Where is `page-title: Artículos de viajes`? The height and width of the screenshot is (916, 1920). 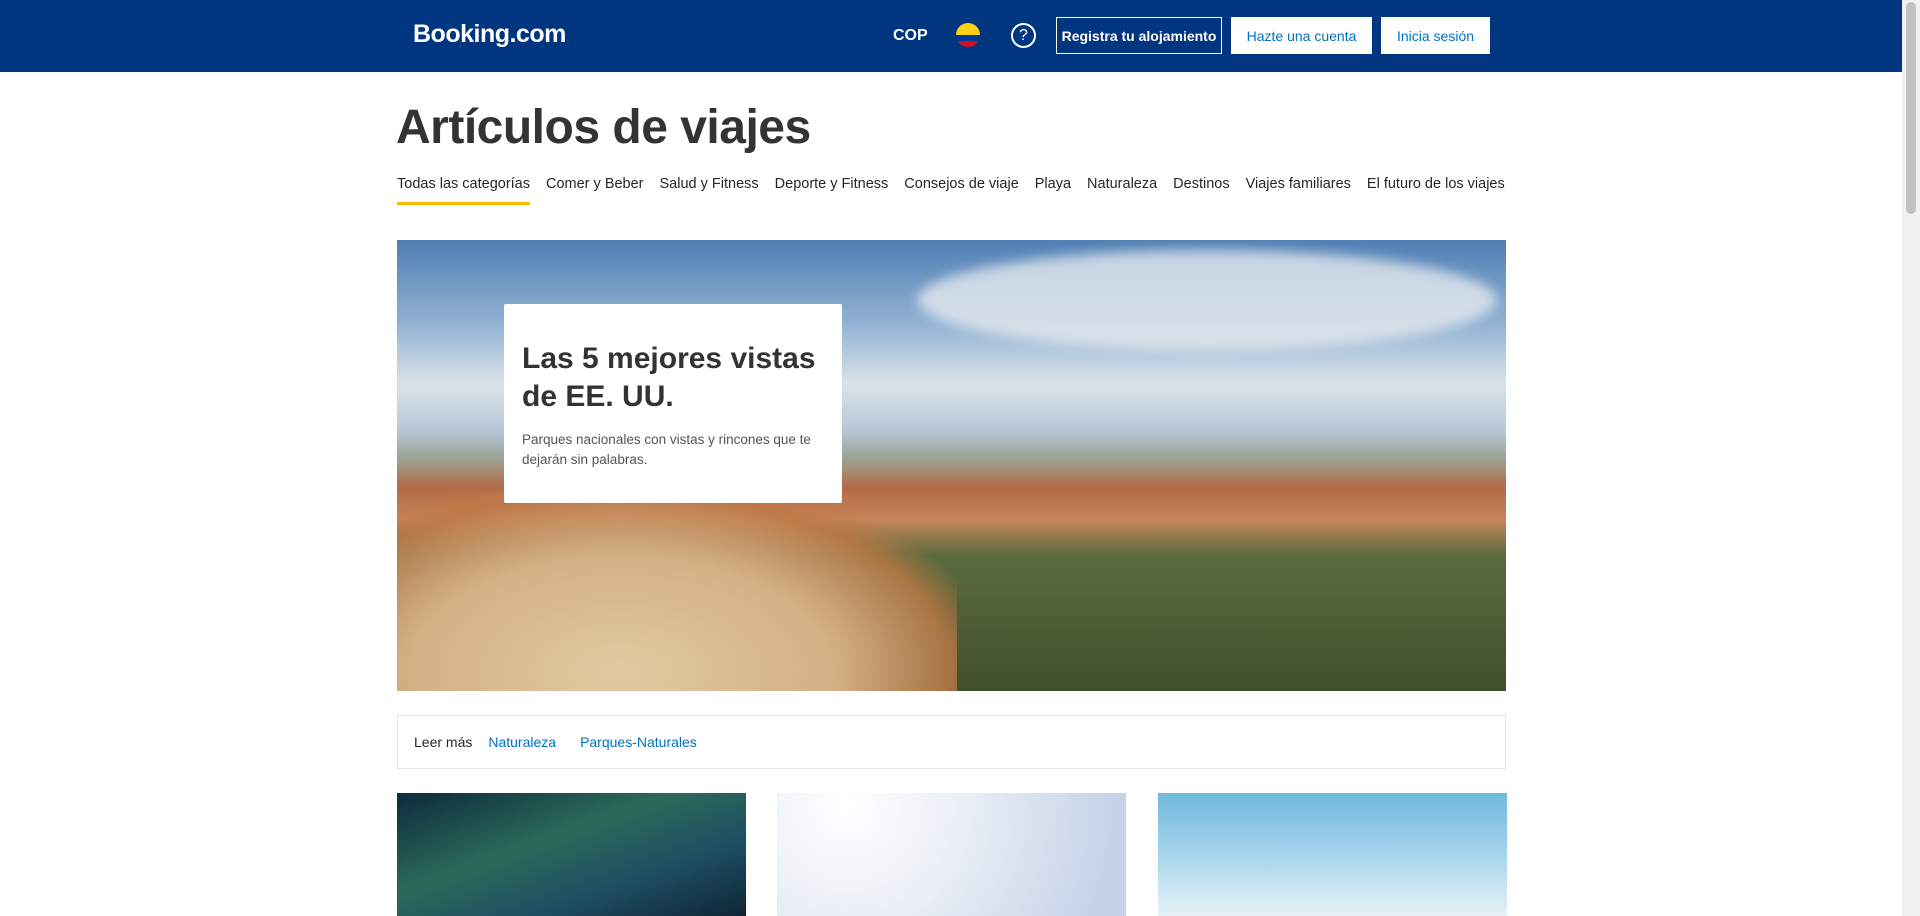
page-title: Artículos de viajes is located at coordinates (603, 127).